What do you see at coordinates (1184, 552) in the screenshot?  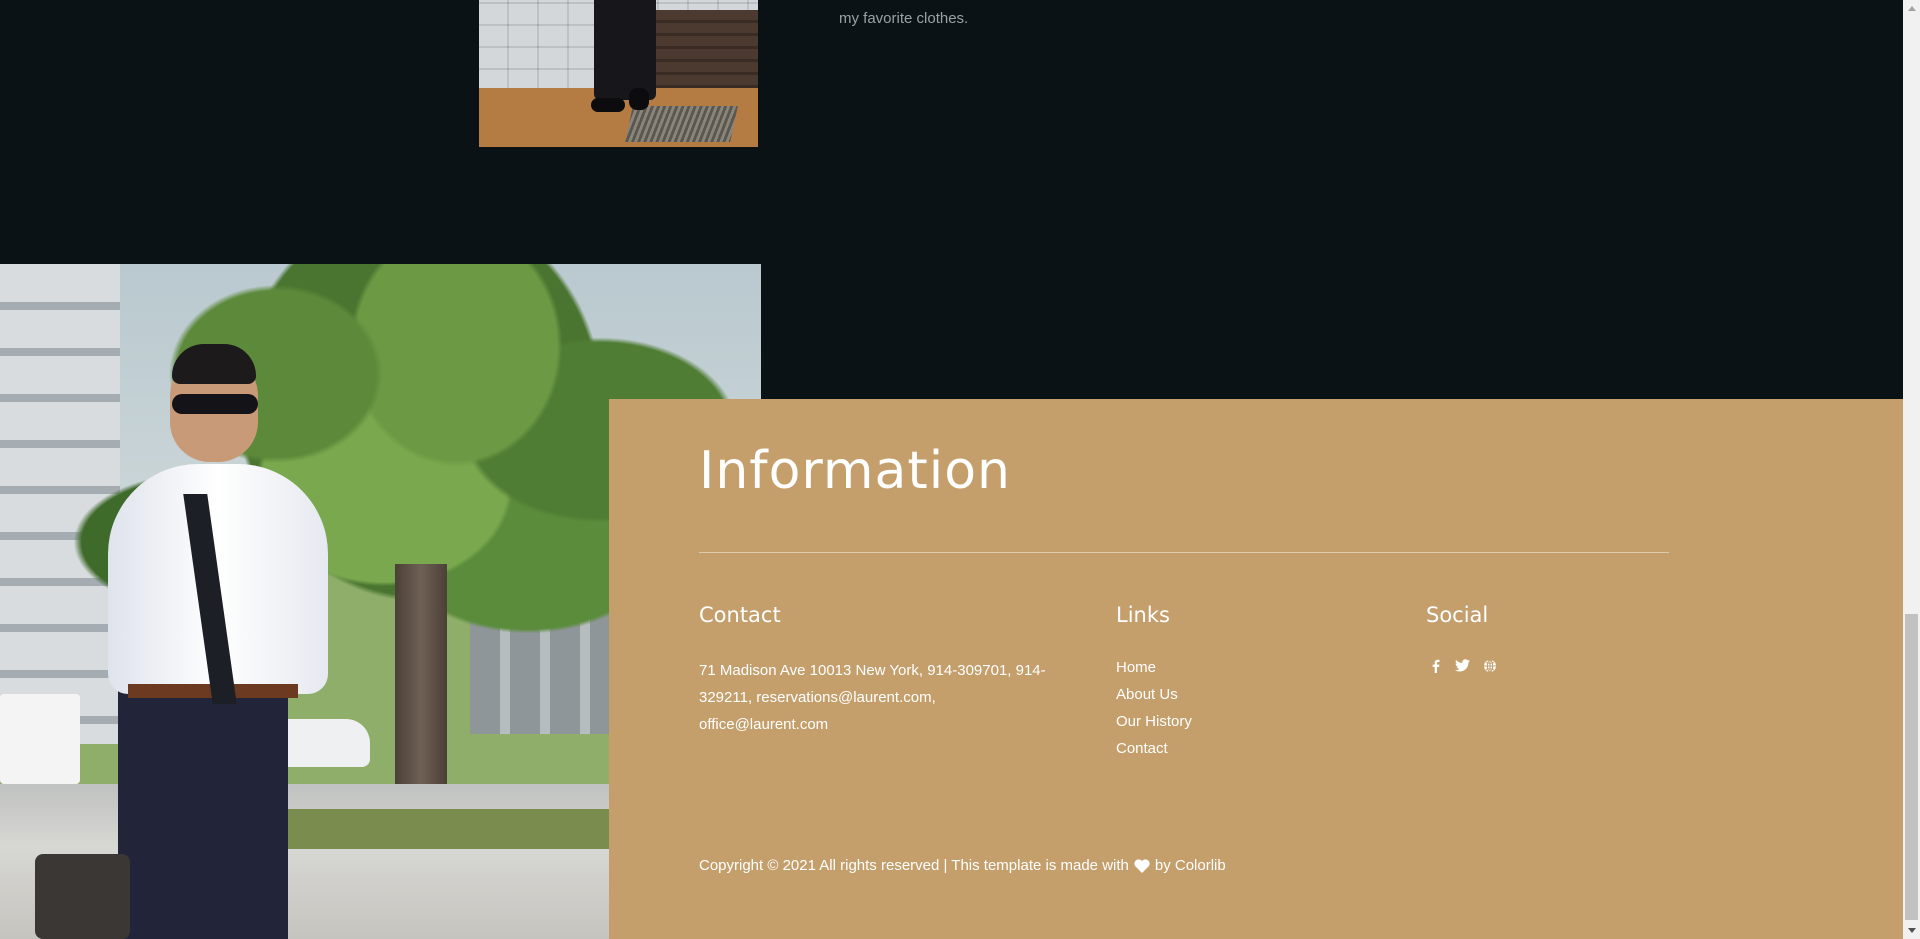 I see `divider` at bounding box center [1184, 552].